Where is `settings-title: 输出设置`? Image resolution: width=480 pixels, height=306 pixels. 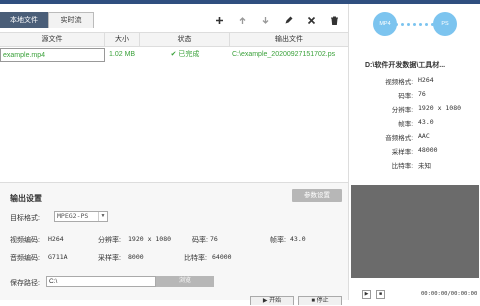 settings-title: 输出设置 is located at coordinates (26, 198).